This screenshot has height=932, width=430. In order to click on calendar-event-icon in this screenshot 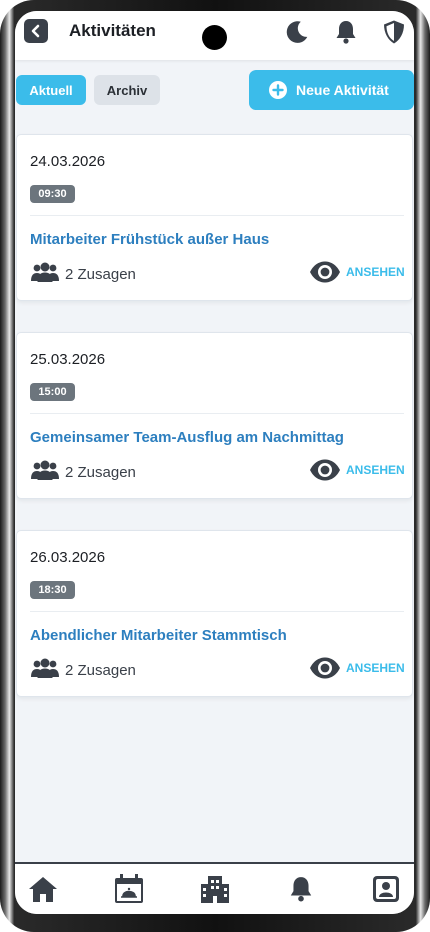, I will do `click(129, 888)`.